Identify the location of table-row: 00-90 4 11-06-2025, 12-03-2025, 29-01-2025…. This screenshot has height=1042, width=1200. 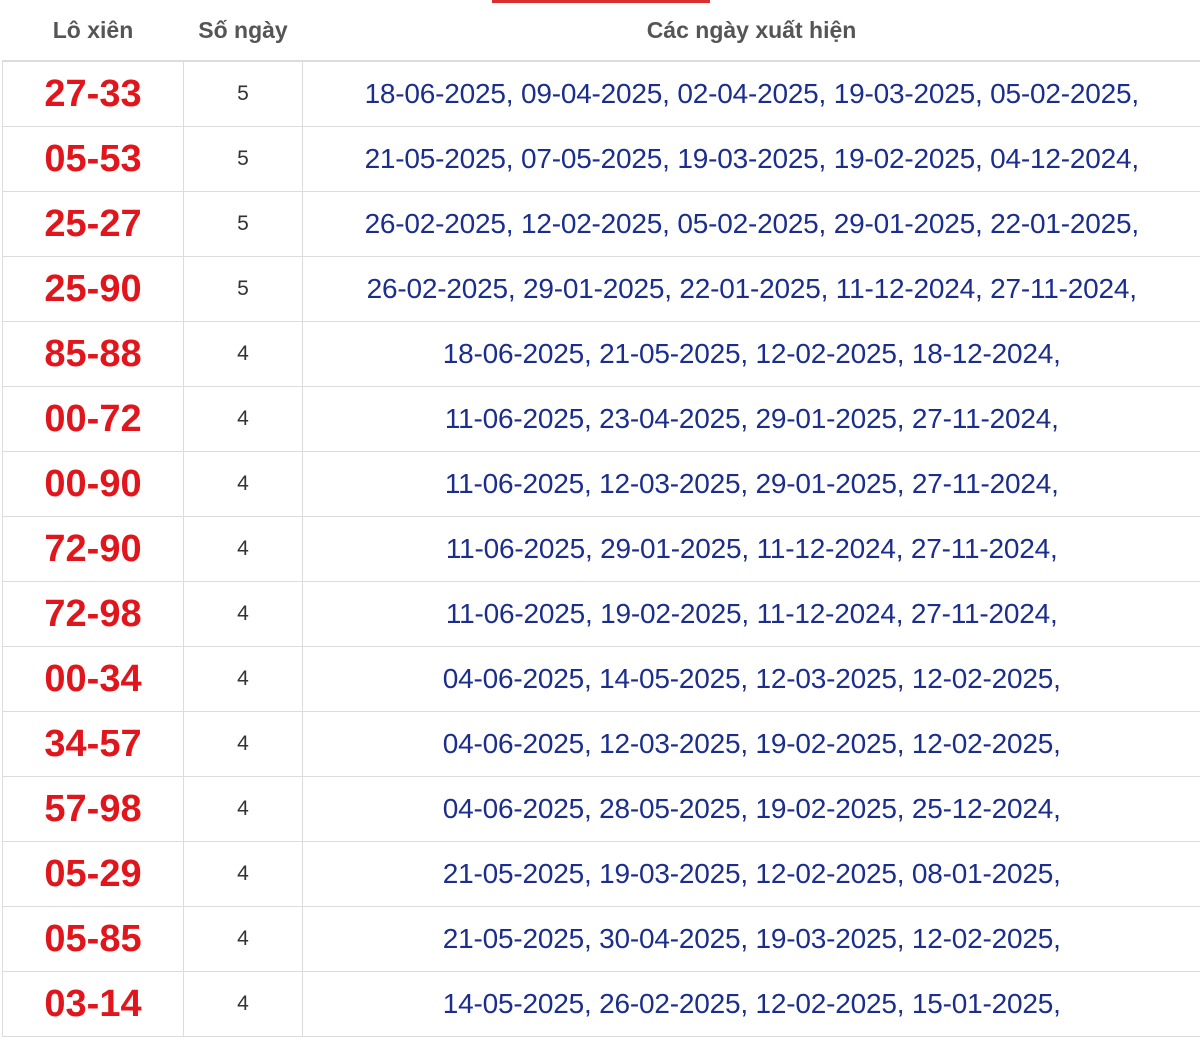
(601, 484).